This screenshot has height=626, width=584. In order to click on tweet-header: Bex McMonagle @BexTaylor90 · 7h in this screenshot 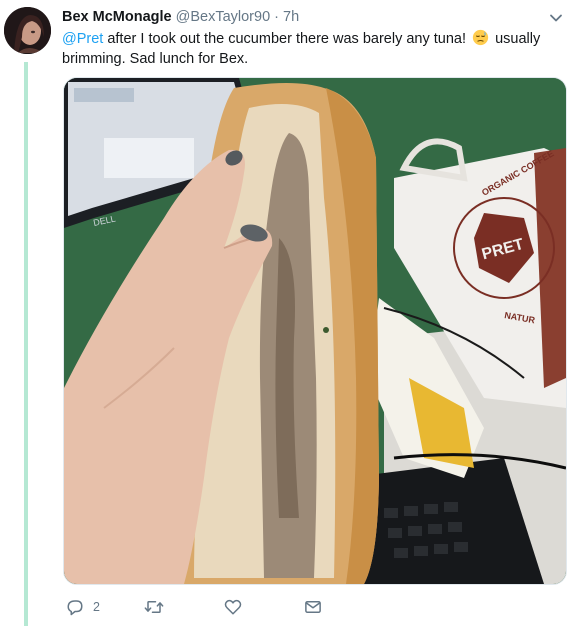, I will do `click(303, 17)`.